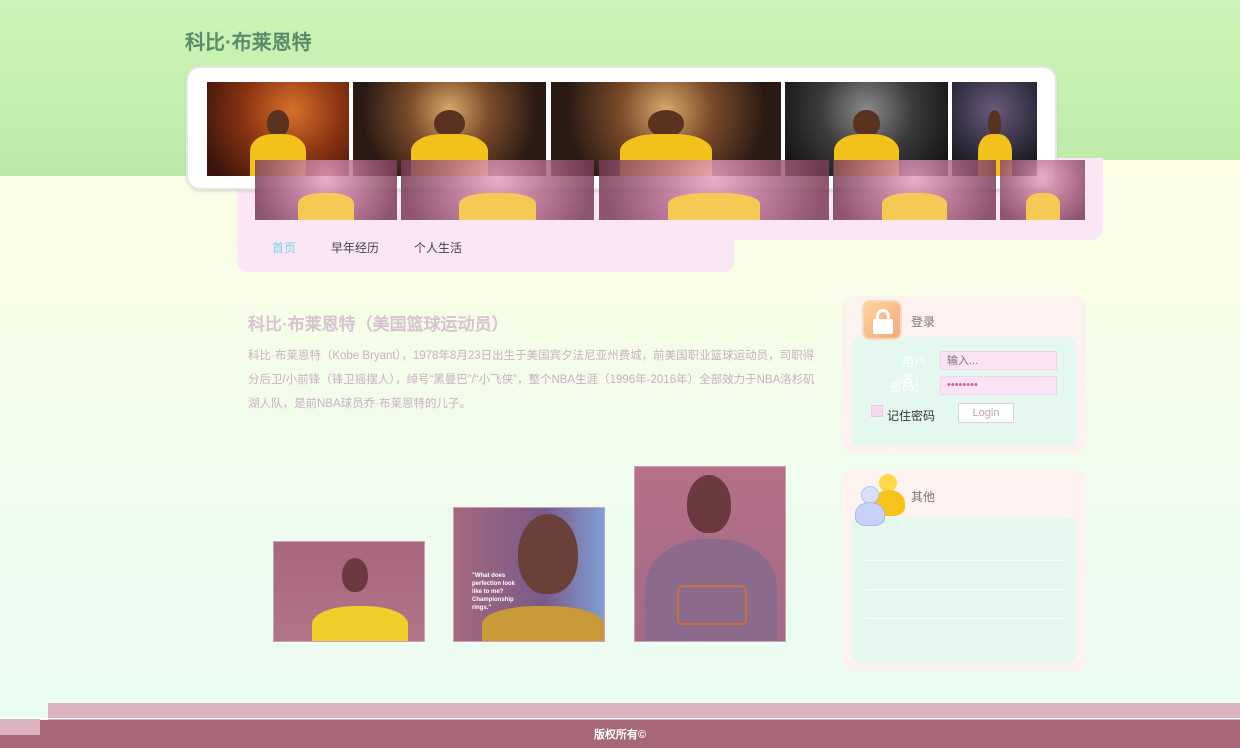 The width and height of the screenshot is (1240, 748). Describe the element at coordinates (284, 248) in the screenshot. I see `nav-item-home: 首页` at that location.